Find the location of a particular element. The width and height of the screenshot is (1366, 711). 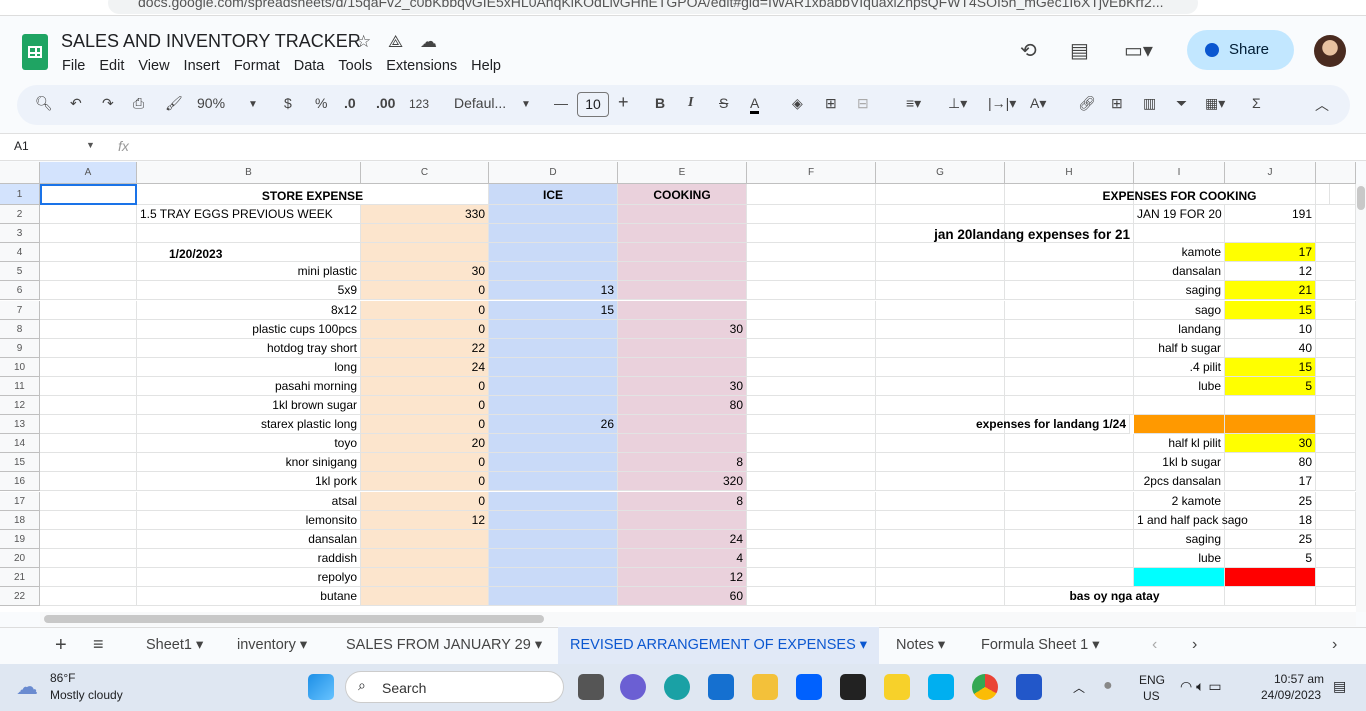

cell-b11: pasahi morning is located at coordinates (249, 386).